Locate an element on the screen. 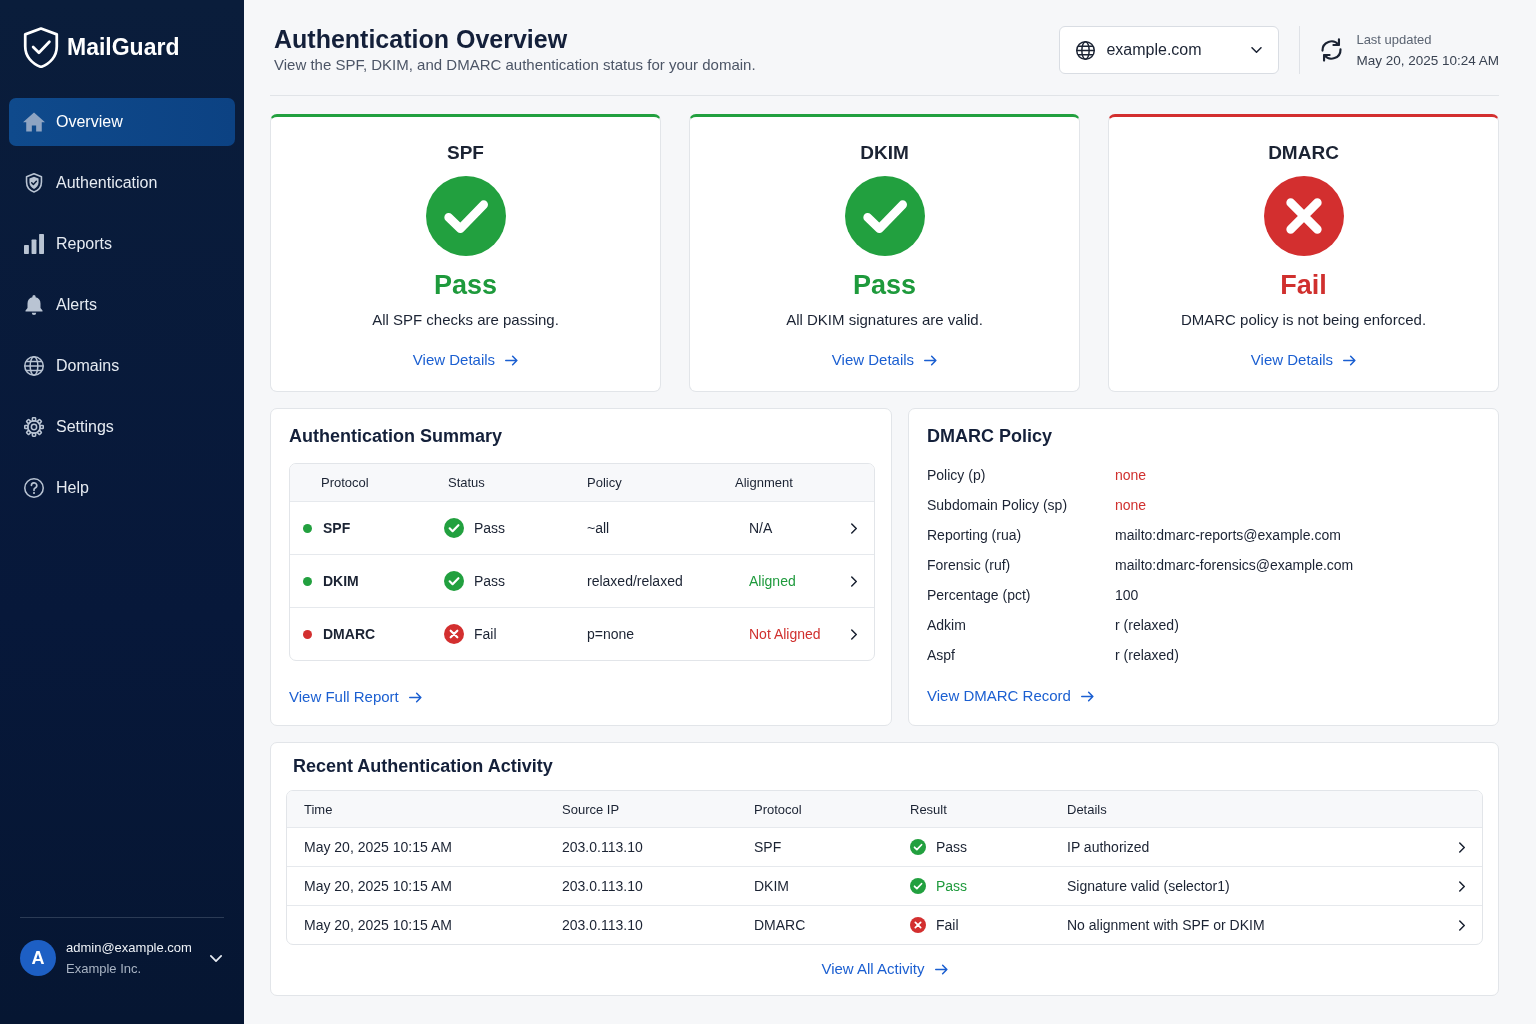 The image size is (1536, 1024). panel-title: DMARC Policy is located at coordinates (989, 436).